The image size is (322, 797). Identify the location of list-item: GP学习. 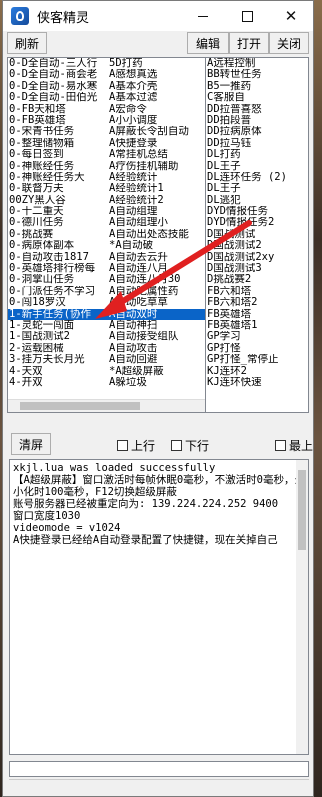
(257, 336).